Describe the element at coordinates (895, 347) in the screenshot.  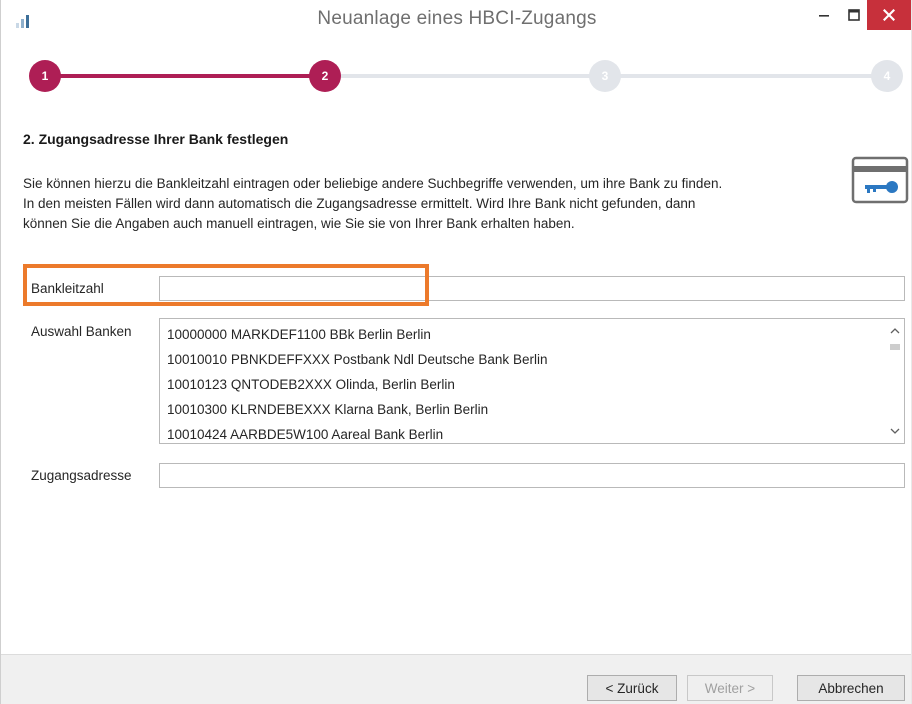
I see `scroll-thumb` at that location.